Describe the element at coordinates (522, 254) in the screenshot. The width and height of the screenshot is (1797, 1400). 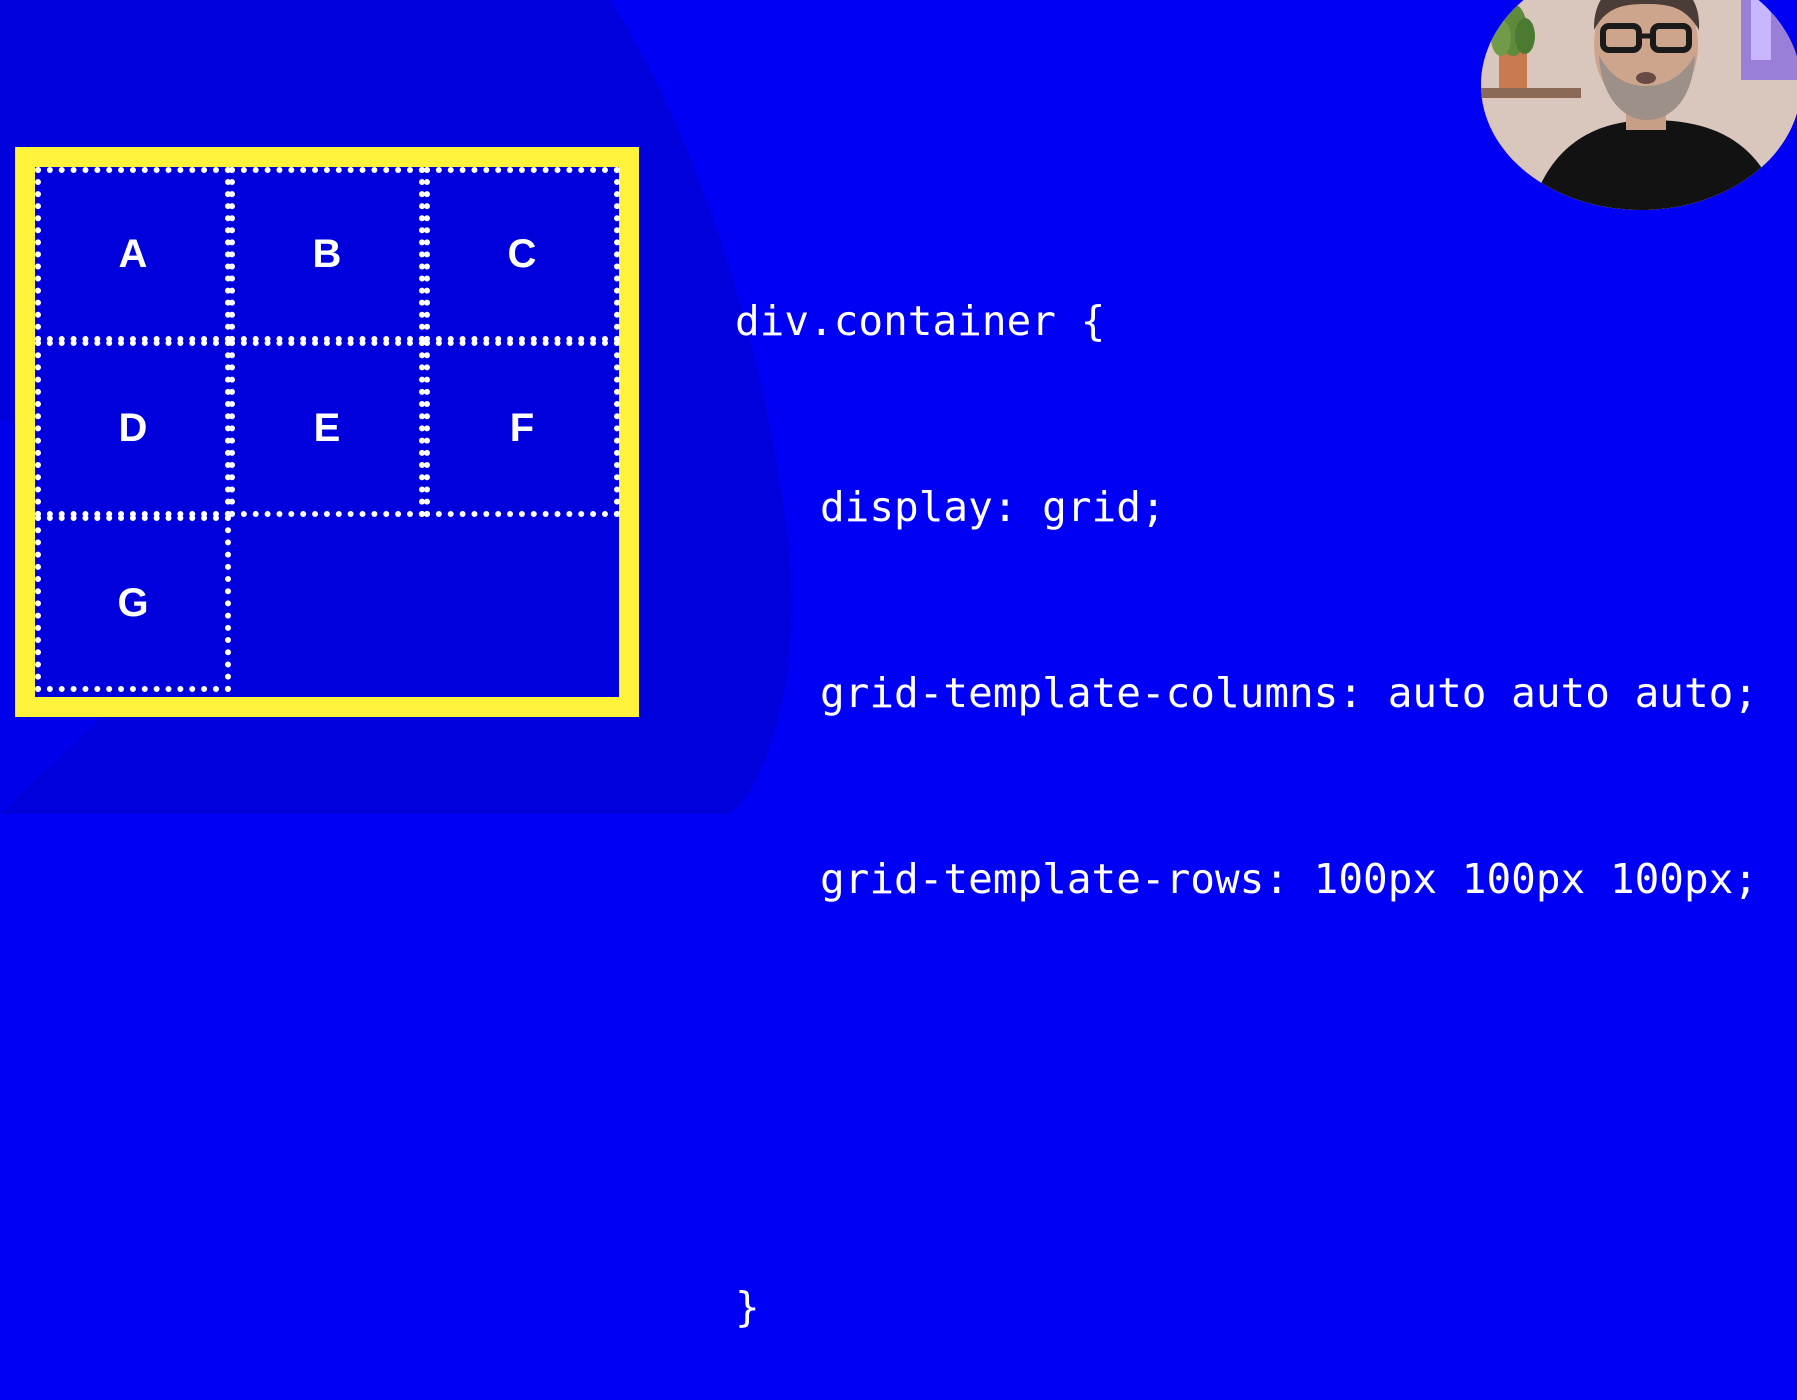
I see `grid-item-c: C` at that location.